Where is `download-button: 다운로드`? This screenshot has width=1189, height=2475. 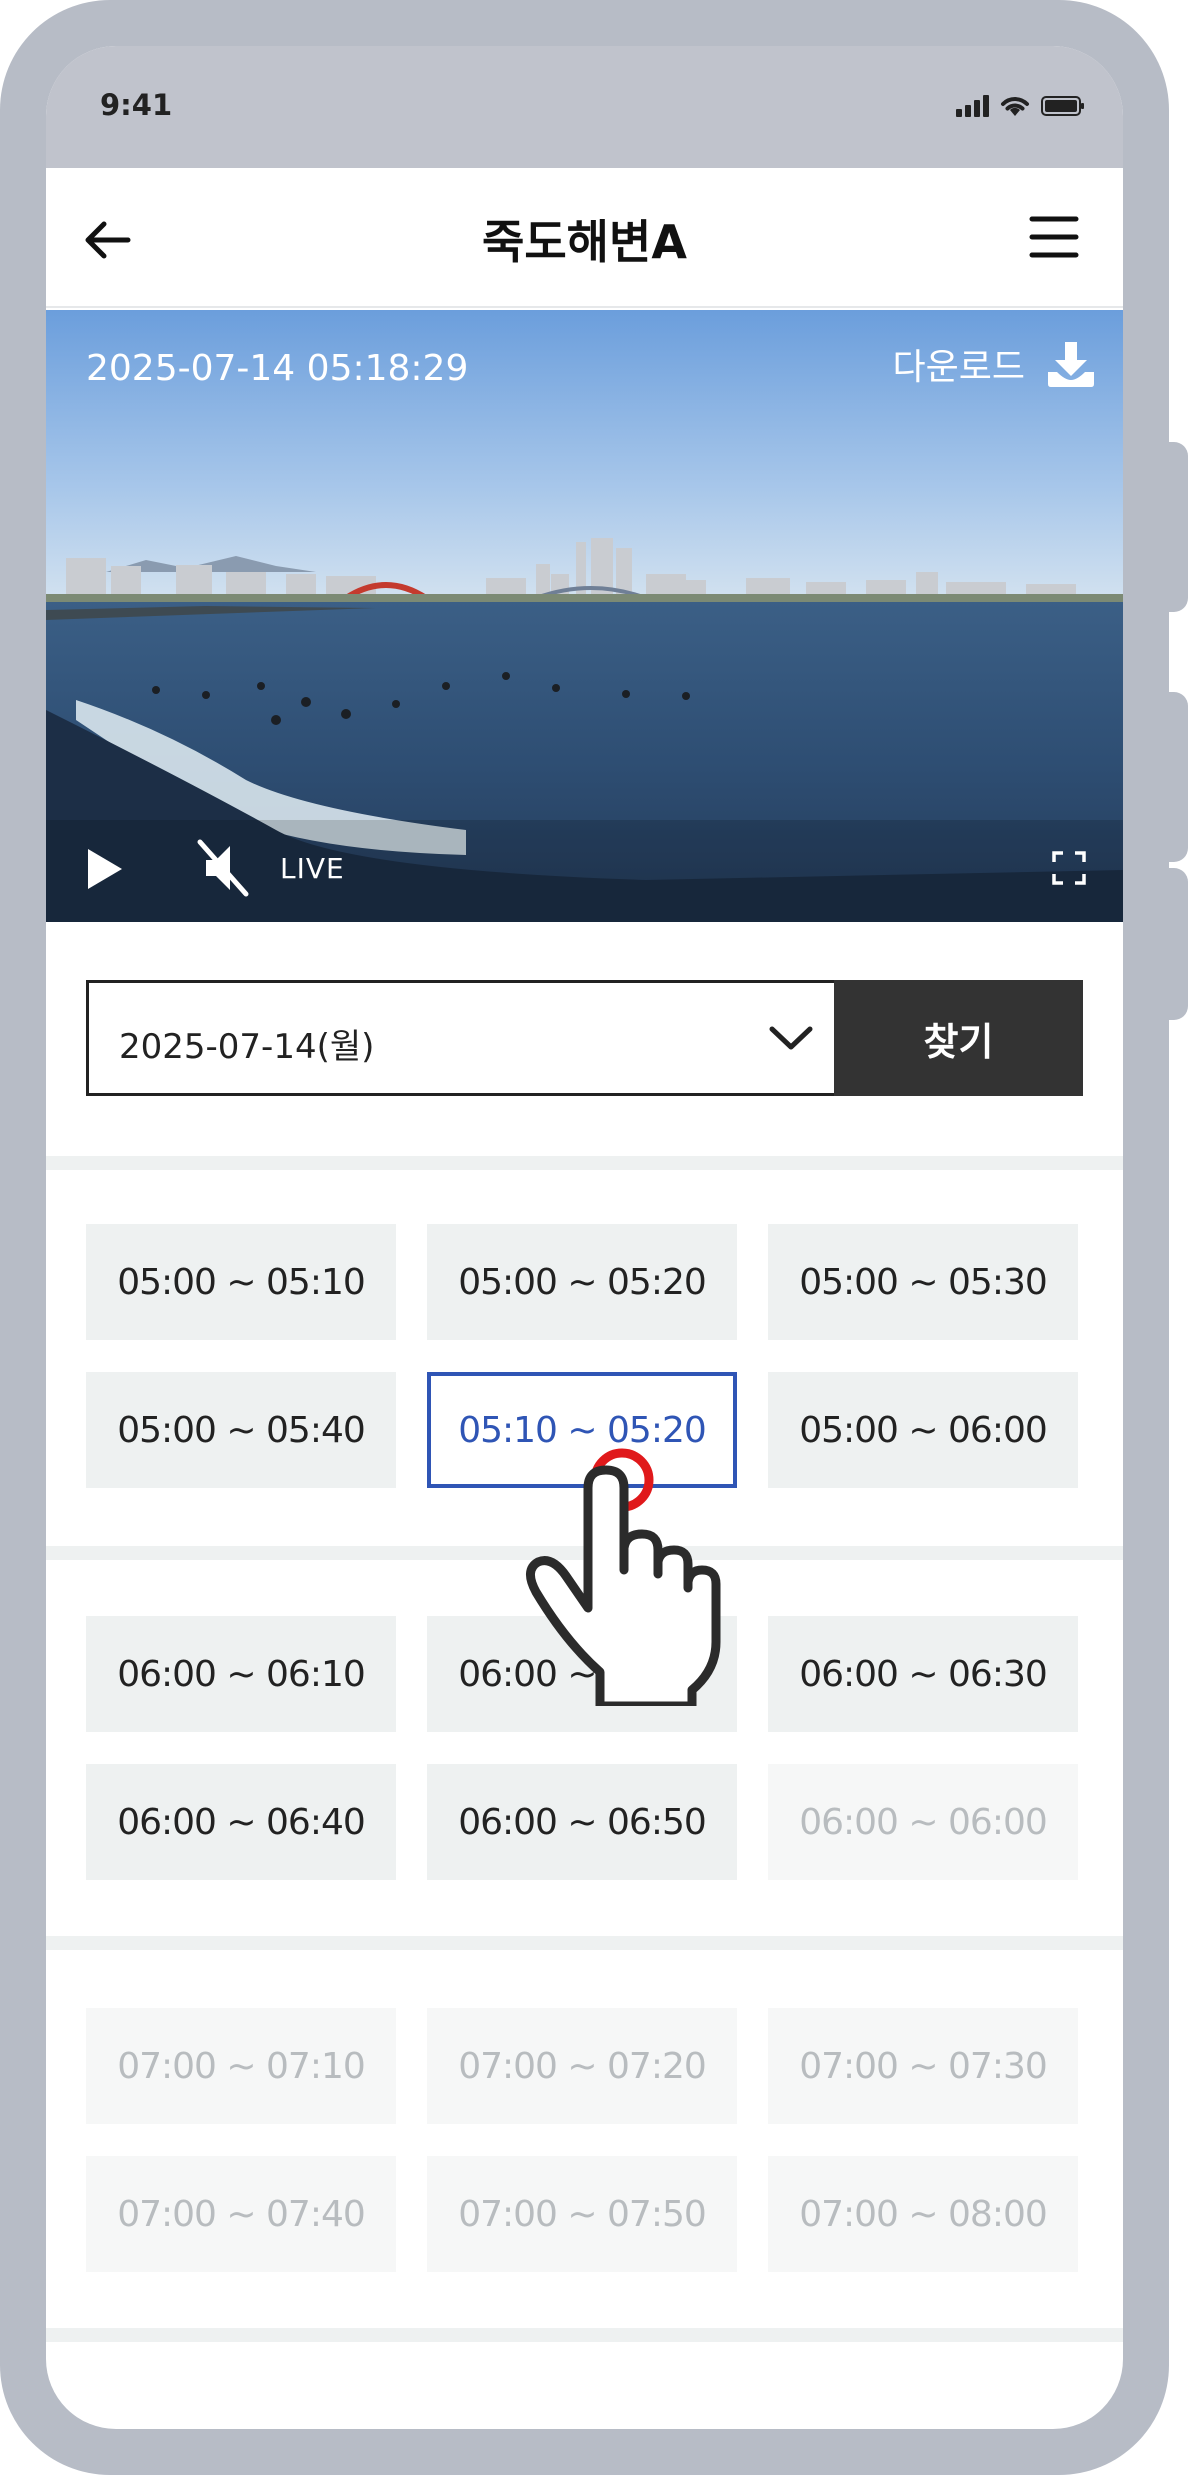 download-button: 다운로드 is located at coordinates (995, 364).